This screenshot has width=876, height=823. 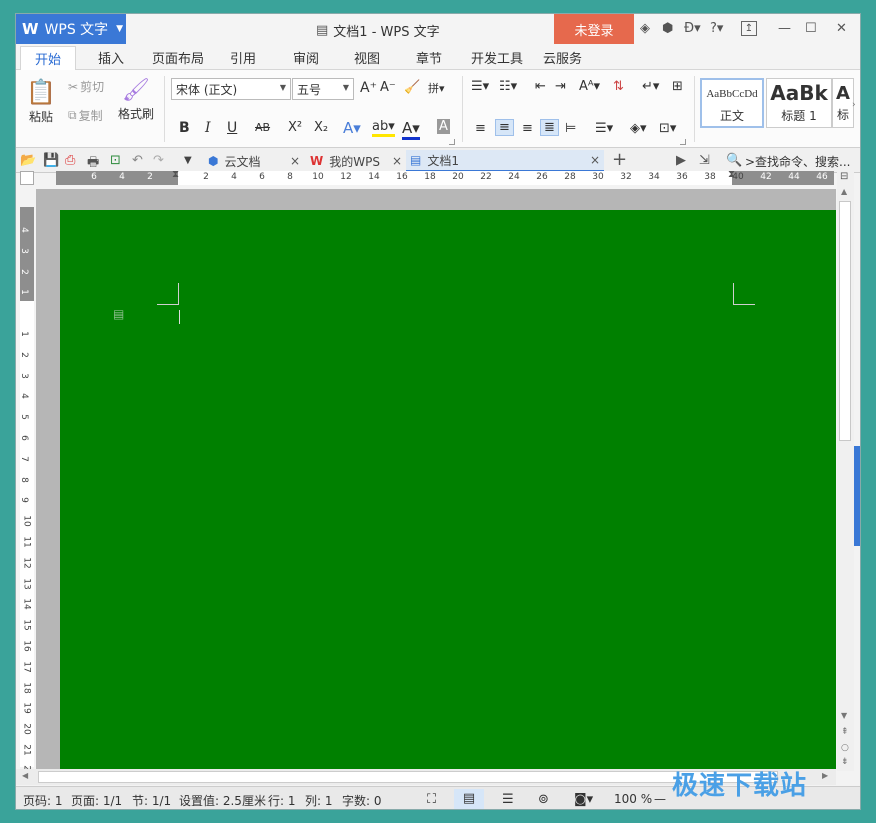 I want to click on ruler-corner, so click(x=27, y=178).